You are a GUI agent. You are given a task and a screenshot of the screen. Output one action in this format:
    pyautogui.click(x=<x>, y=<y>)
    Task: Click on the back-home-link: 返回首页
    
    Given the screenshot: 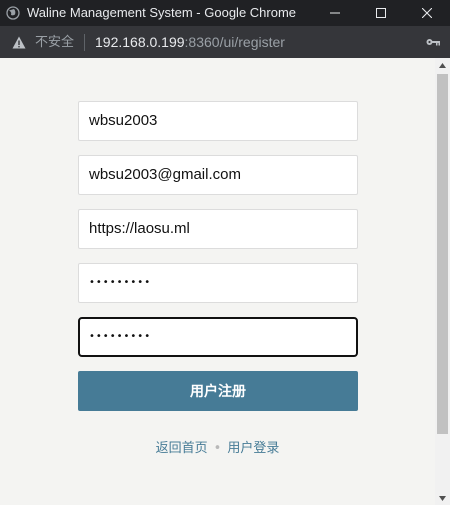 What is the action you would take?
    pyautogui.click(x=182, y=448)
    